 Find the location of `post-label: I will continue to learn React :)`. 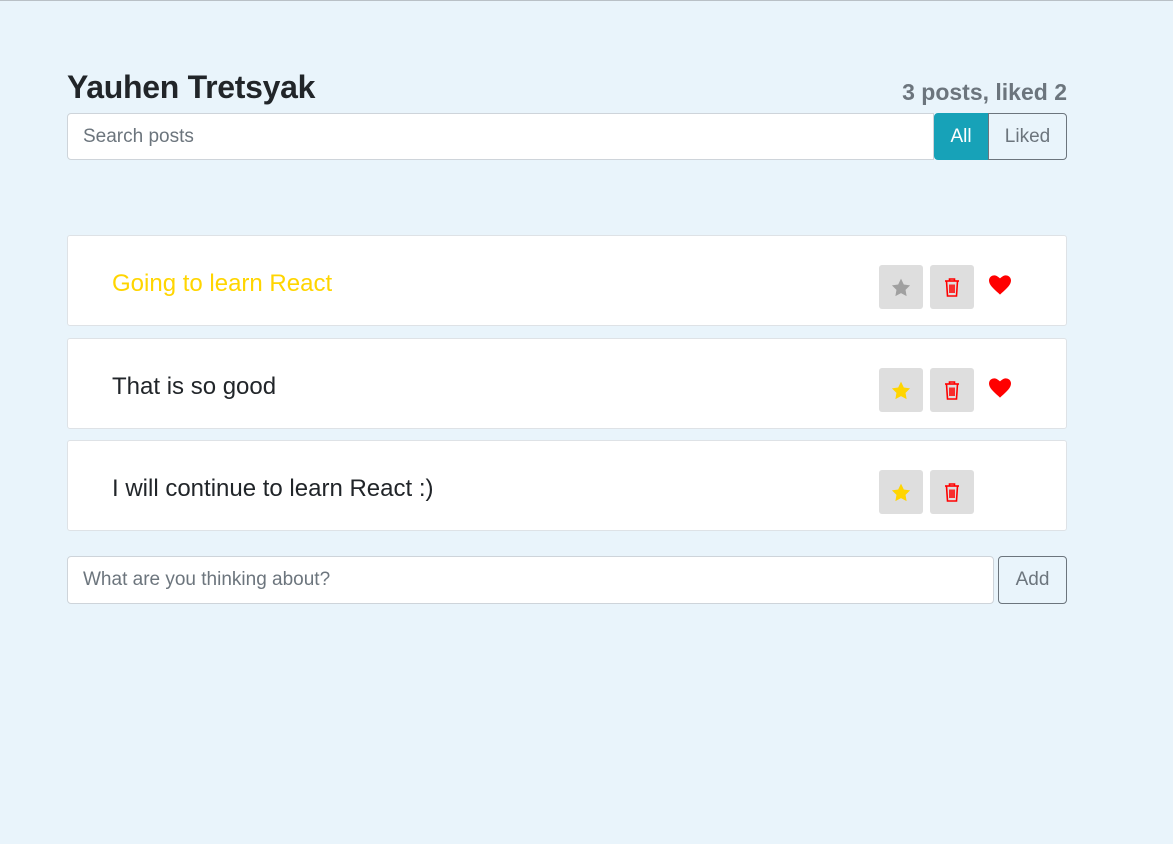

post-label: I will continue to learn React :) is located at coordinates (272, 485).